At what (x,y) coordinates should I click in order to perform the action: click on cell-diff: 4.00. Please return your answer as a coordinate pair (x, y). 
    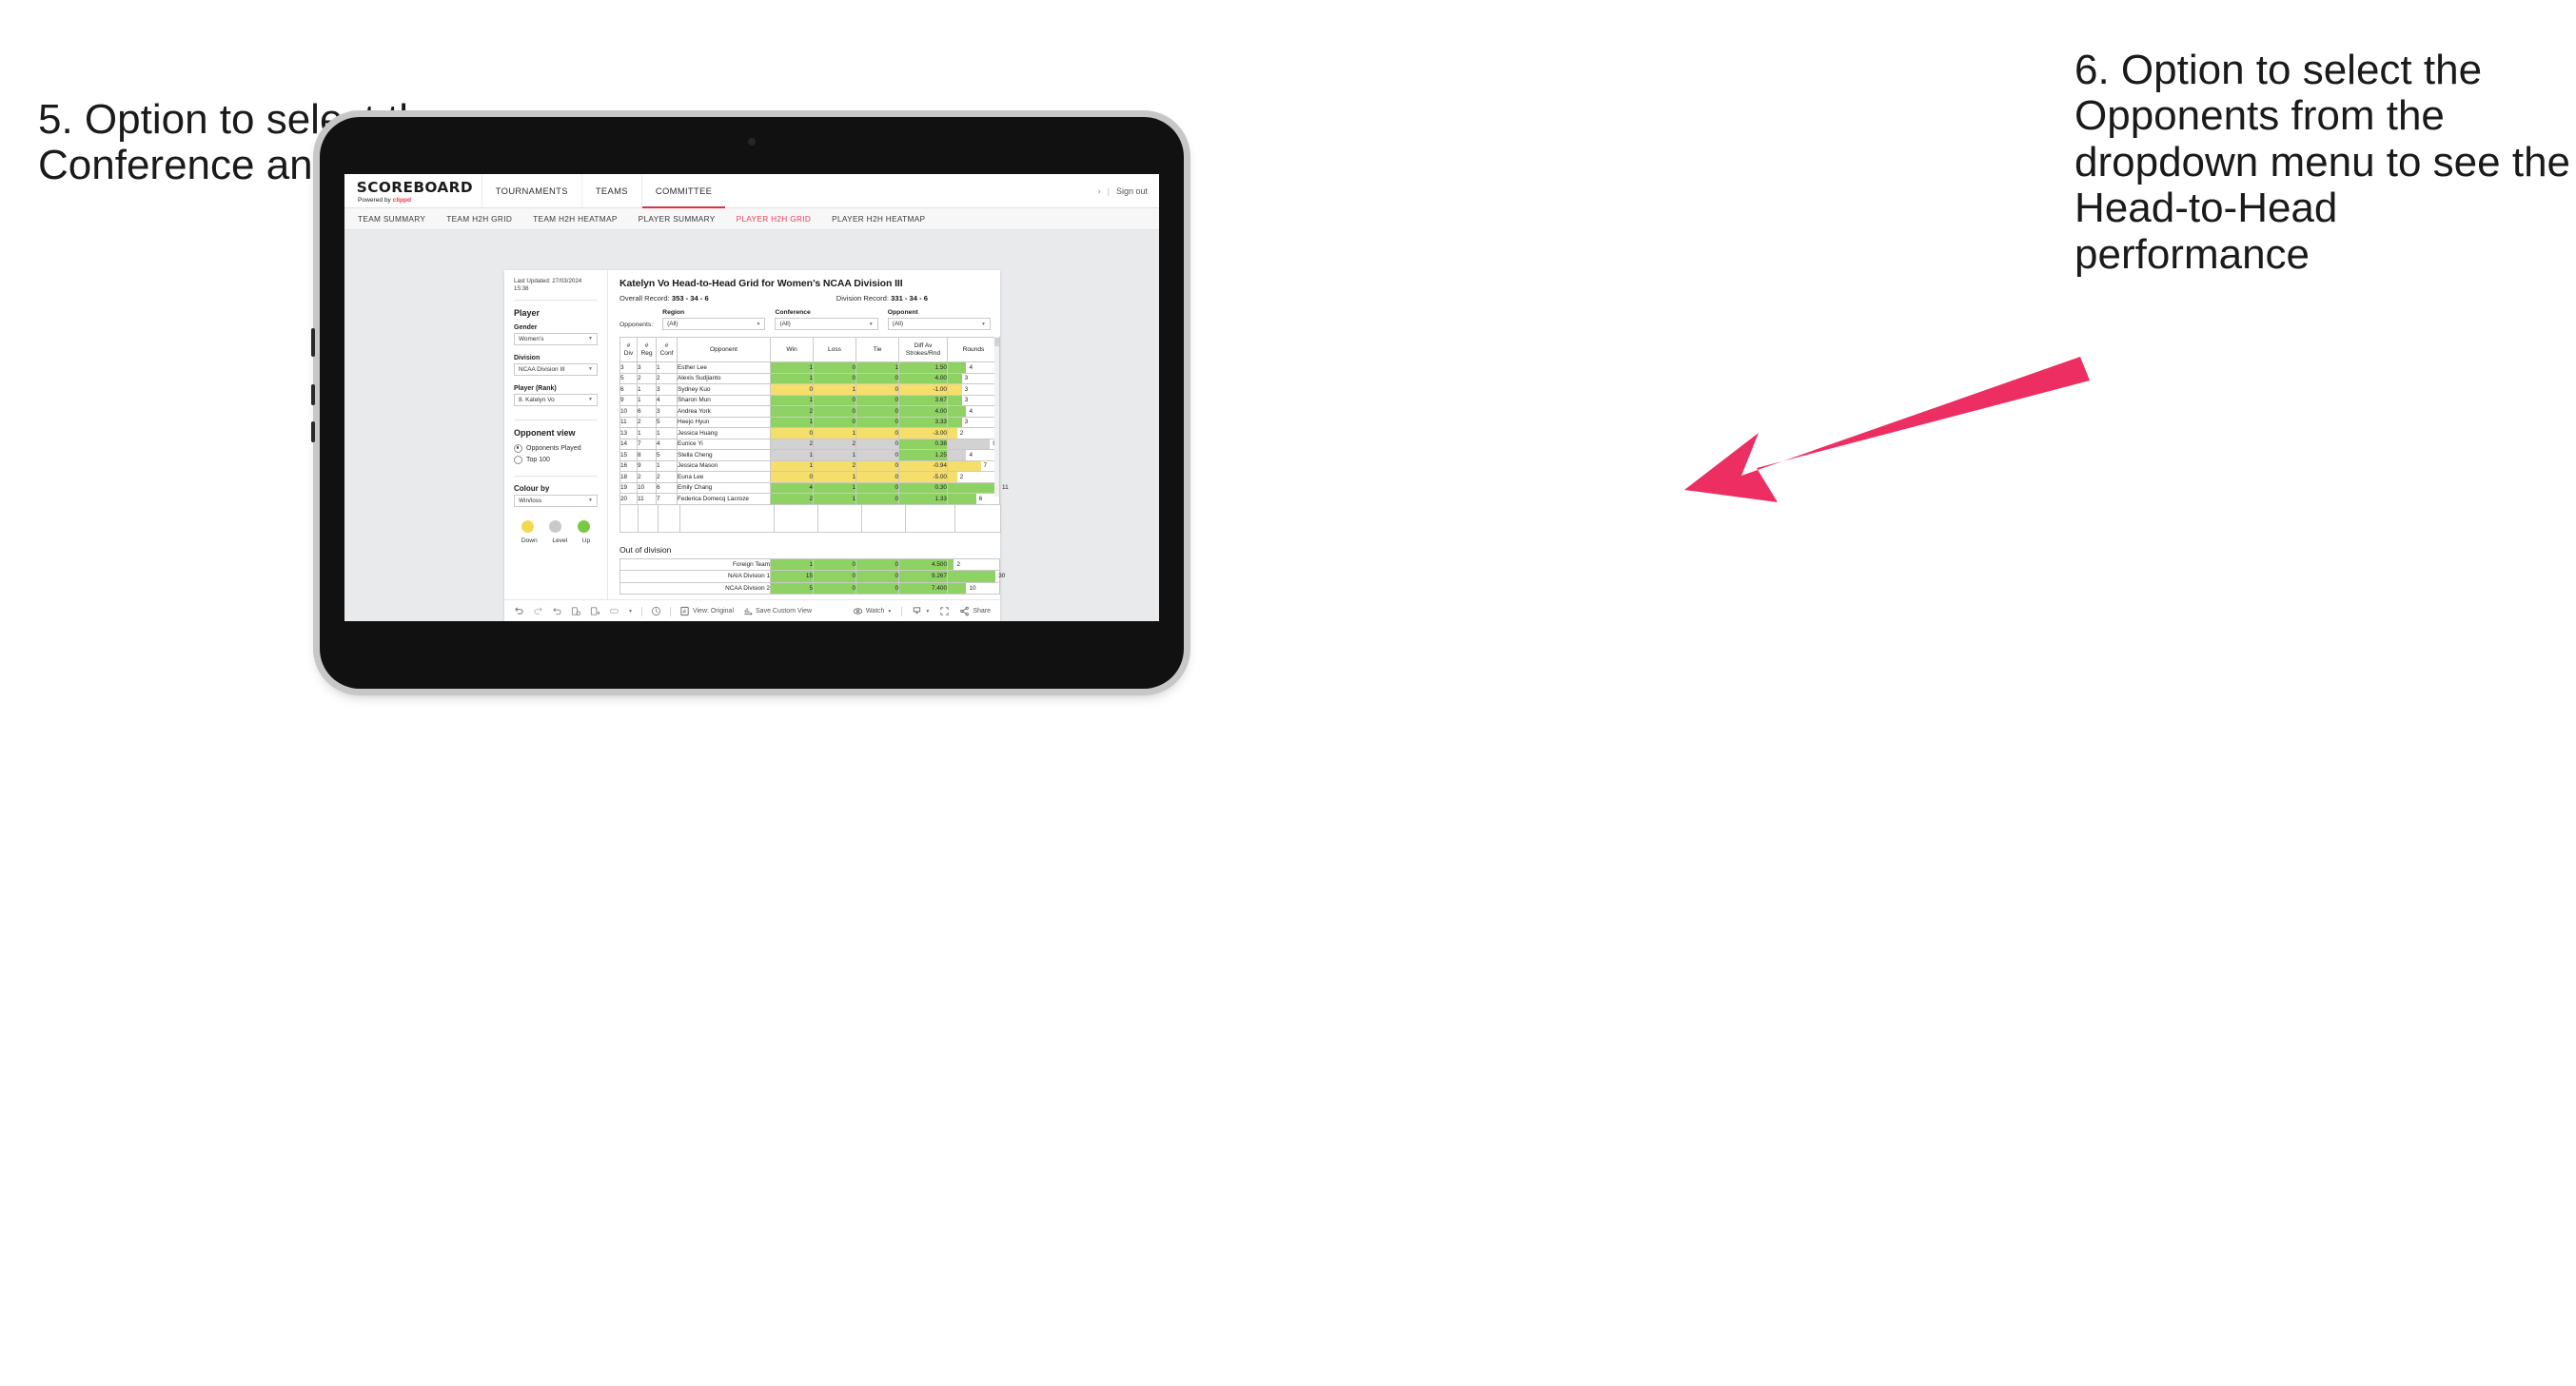
    Looking at the image, I should click on (923, 411).